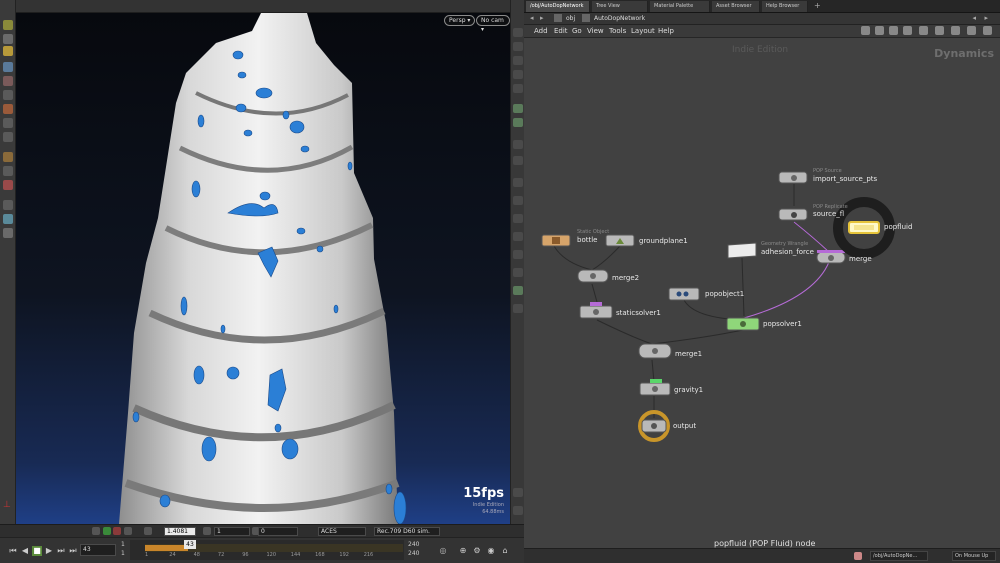 This screenshot has height=563, width=1000. I want to click on view-dropdown: Persp ▾, so click(460, 20).